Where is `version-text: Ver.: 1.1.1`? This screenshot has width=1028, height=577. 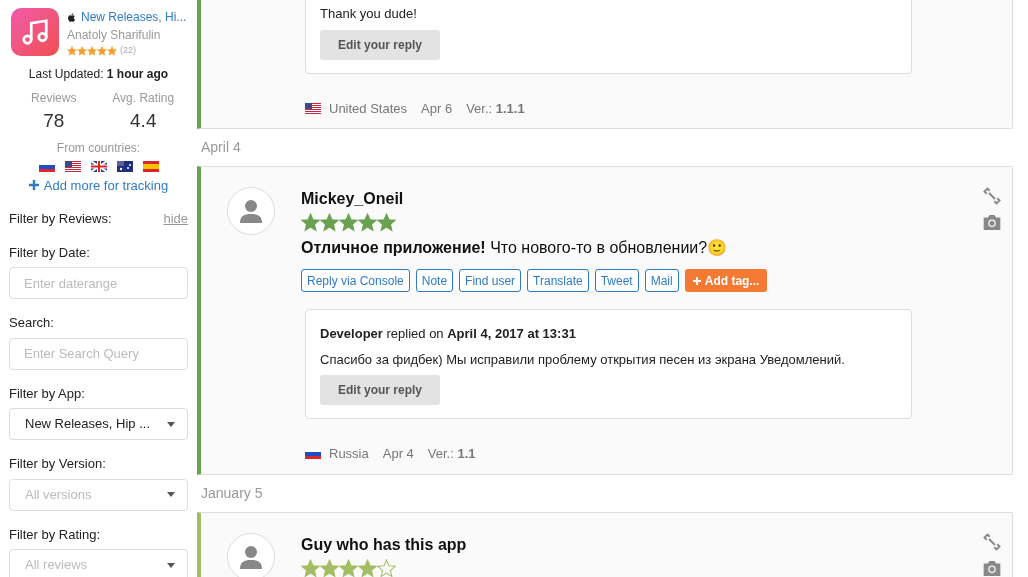 version-text: Ver.: 1.1.1 is located at coordinates (495, 108).